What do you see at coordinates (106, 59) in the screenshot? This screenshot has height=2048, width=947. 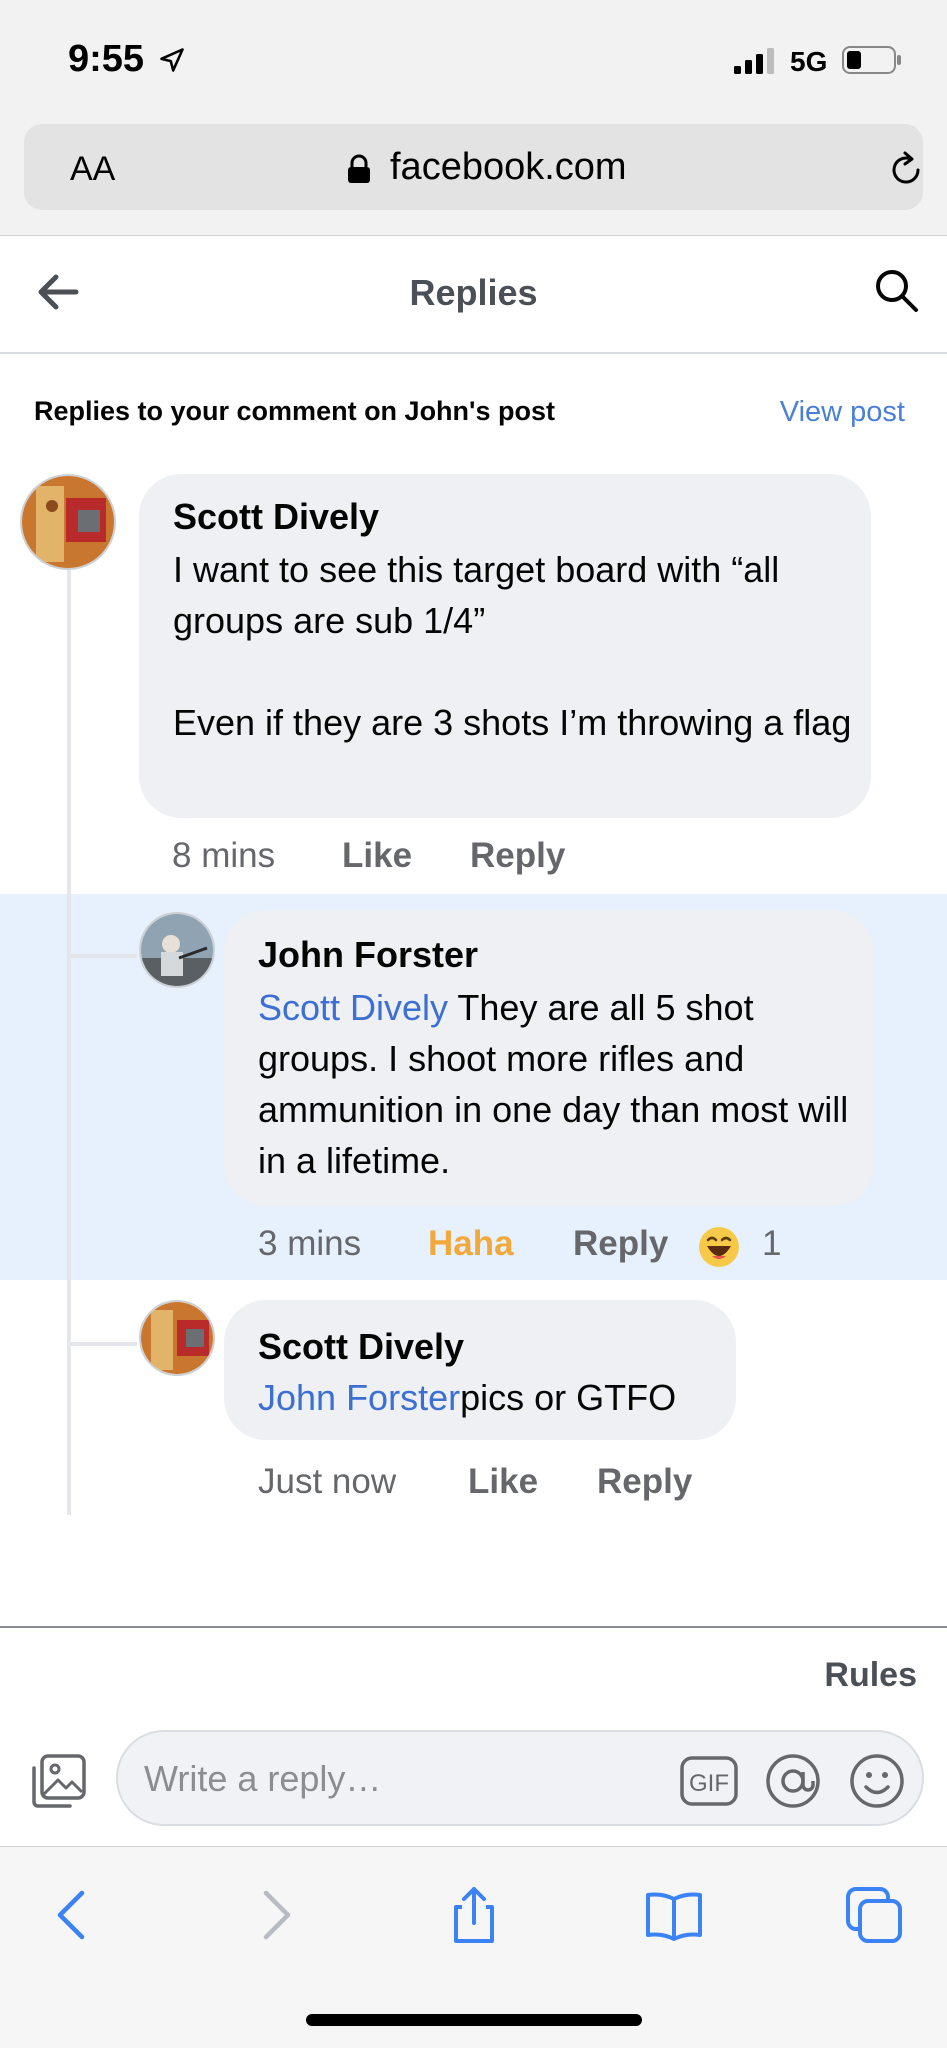 I see `status-time: 9:55` at bounding box center [106, 59].